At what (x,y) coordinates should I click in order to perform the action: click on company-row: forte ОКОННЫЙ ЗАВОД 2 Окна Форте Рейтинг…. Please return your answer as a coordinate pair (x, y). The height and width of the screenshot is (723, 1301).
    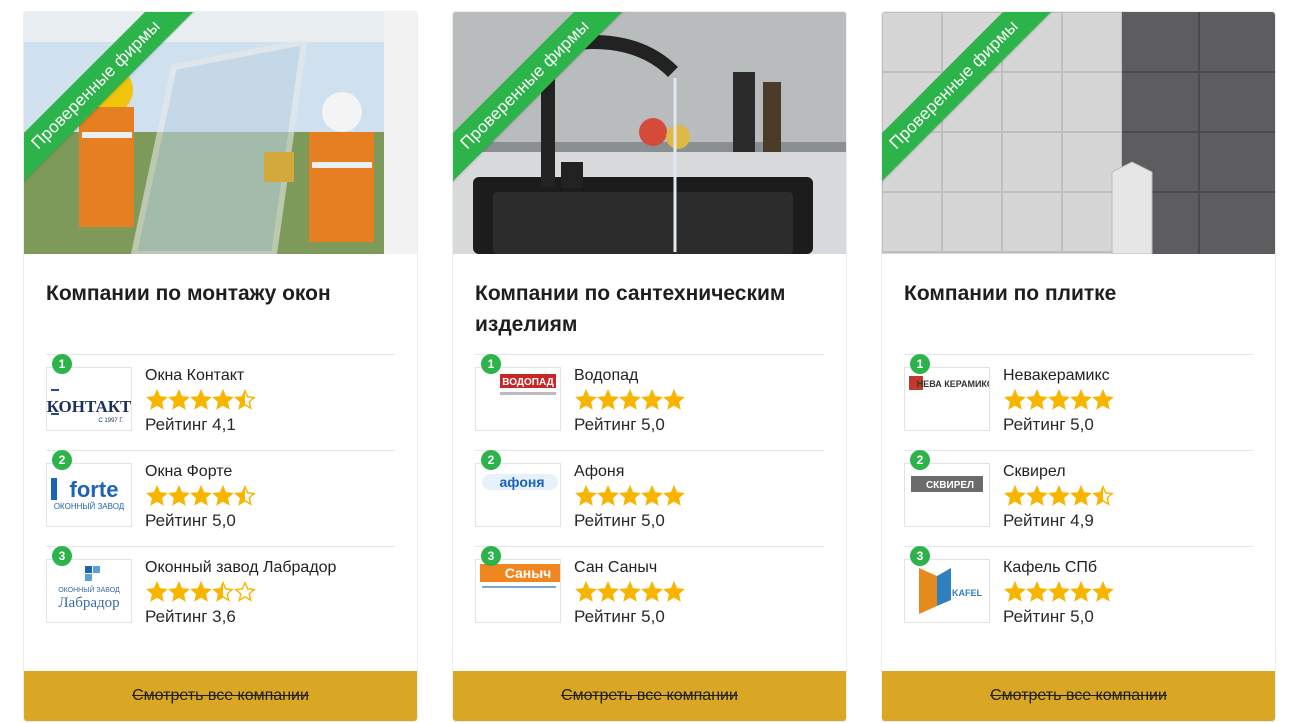
    Looking at the image, I should click on (220, 498).